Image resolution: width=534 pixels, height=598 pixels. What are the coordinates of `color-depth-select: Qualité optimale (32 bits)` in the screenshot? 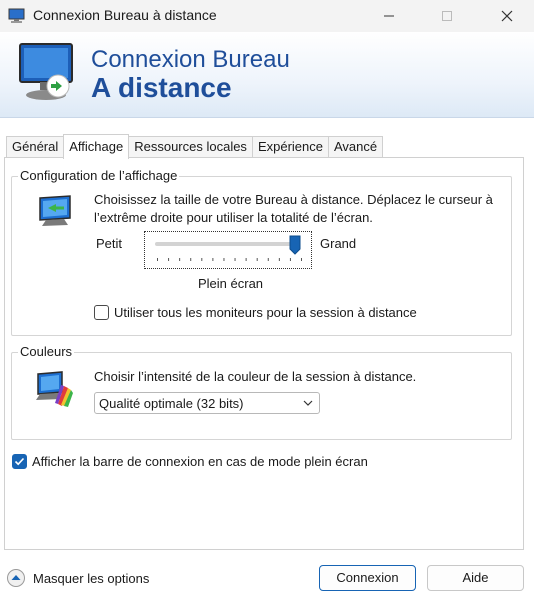 It's located at (207, 403).